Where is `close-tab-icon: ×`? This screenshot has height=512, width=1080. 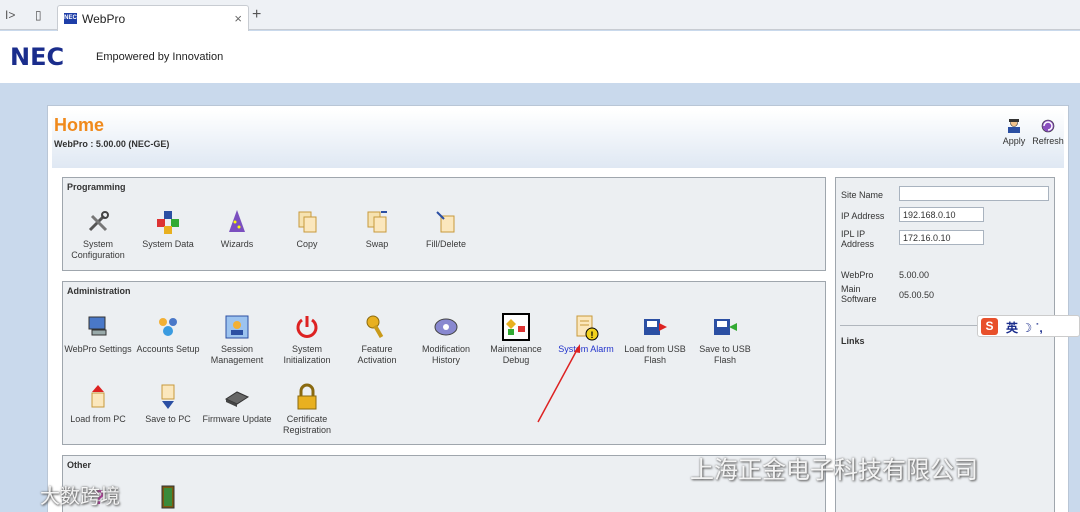 close-tab-icon: × is located at coordinates (238, 18).